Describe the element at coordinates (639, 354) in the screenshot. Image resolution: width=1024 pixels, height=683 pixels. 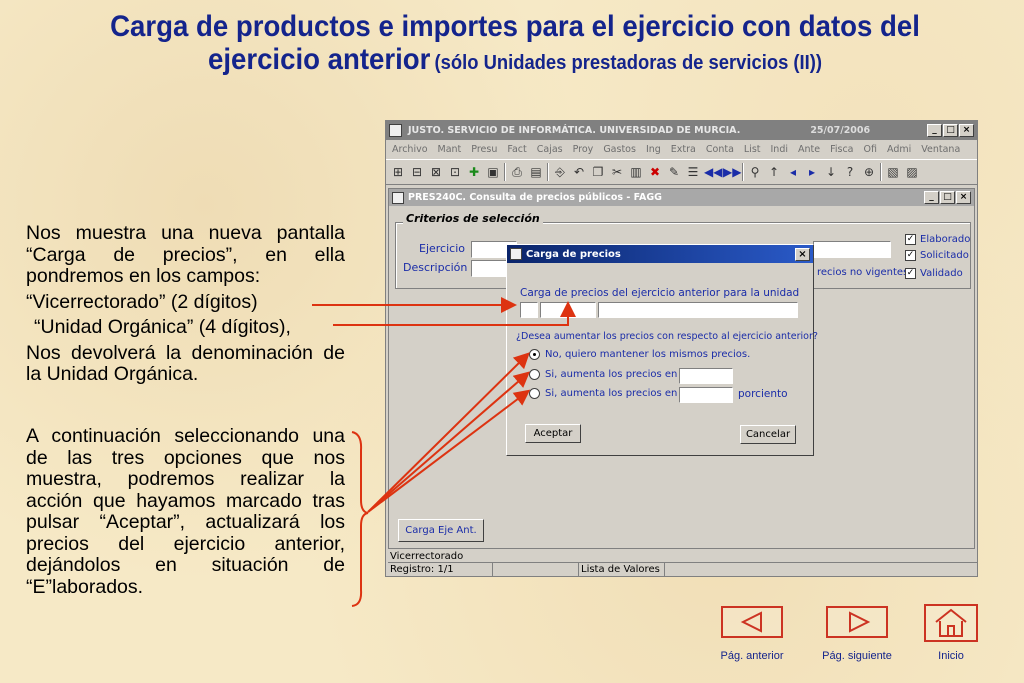
I see `option-no-aumentar: No, quiero mantener los mismos precios.` at that location.